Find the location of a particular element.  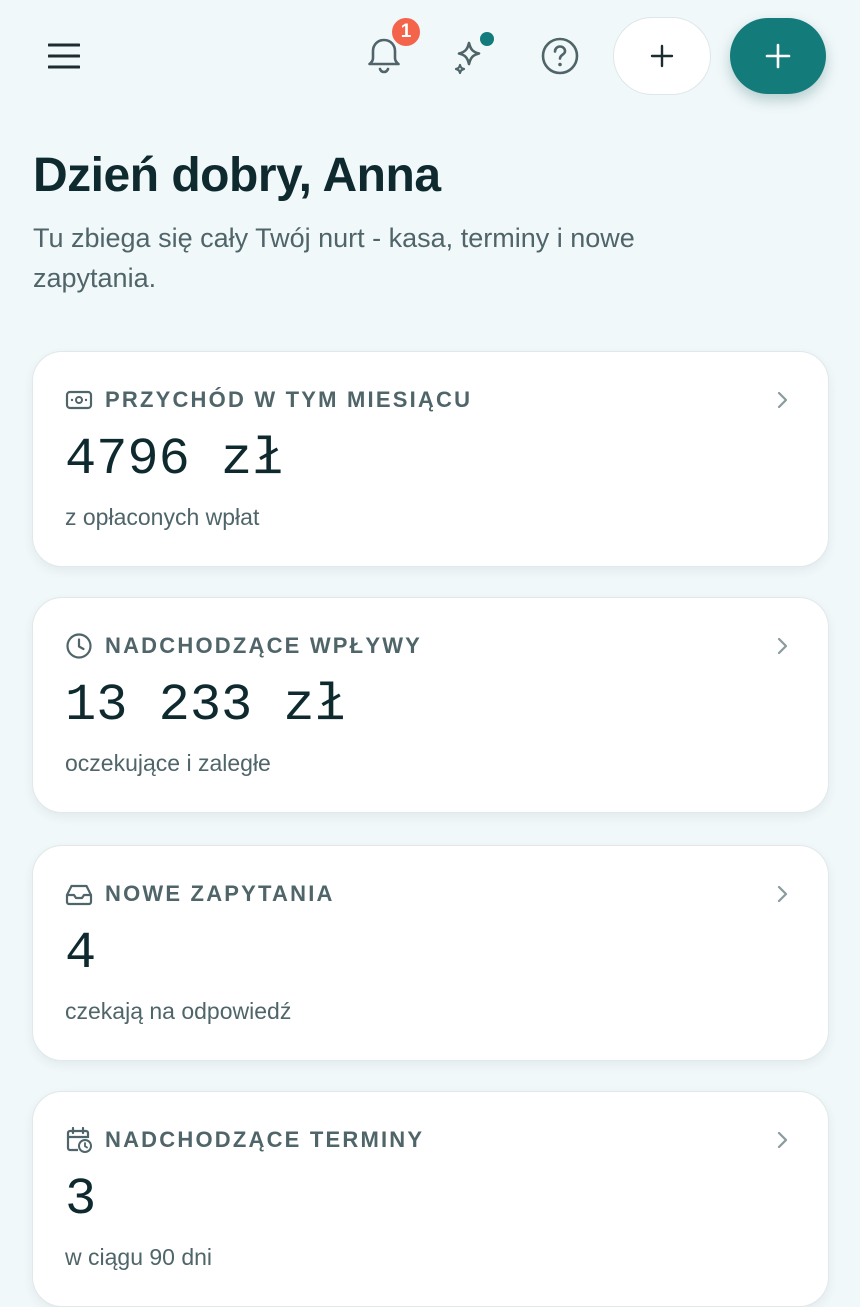

help-circle-icon is located at coordinates (560, 56).